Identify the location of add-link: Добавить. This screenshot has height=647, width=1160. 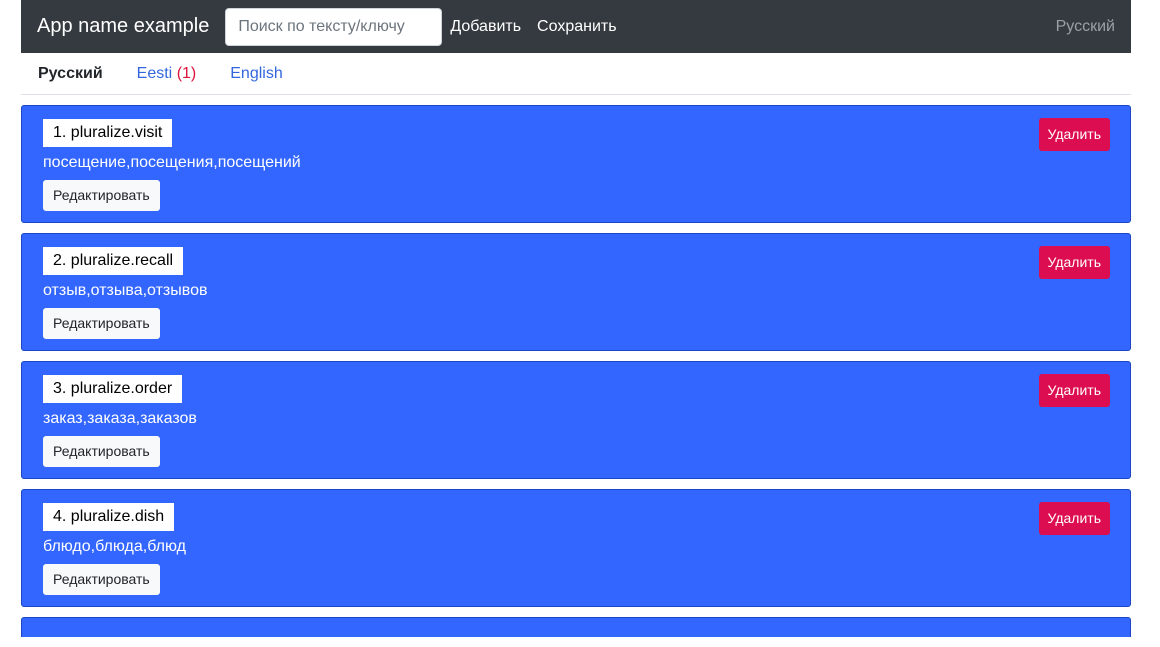
(489, 27).